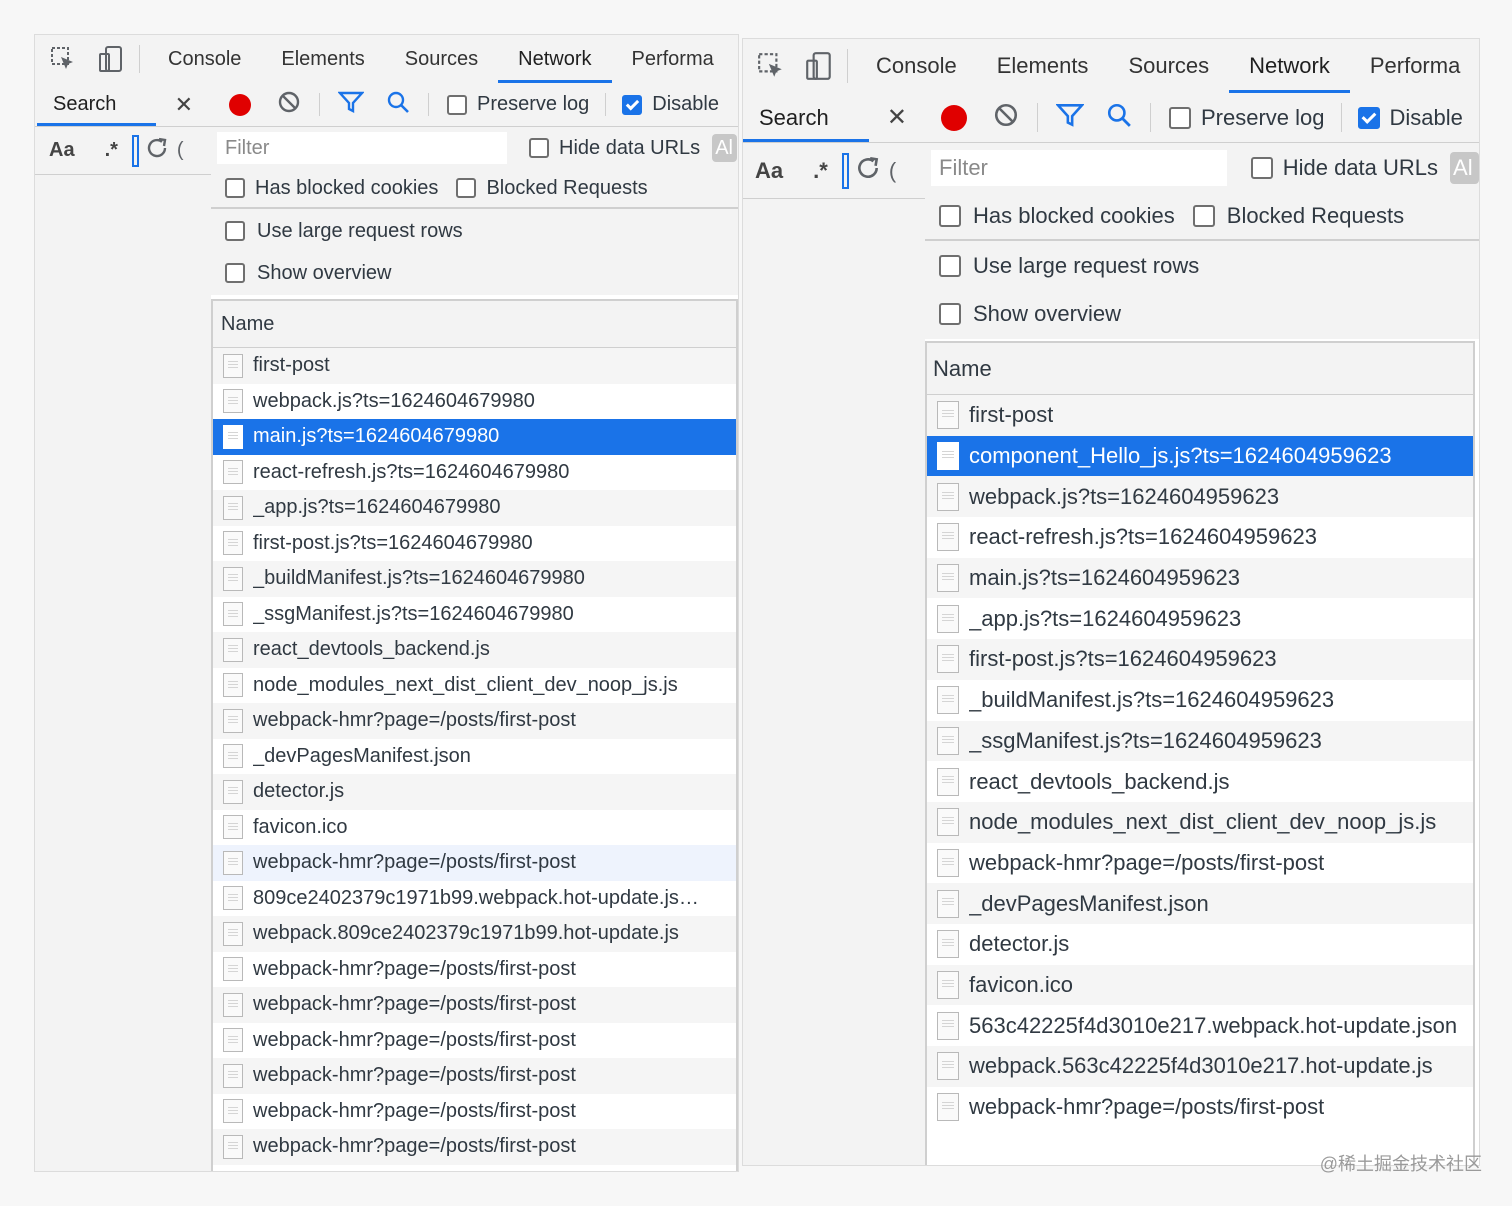 This screenshot has height=1206, width=1512. What do you see at coordinates (474, 579) in the screenshot?
I see `request-row: _buildManifest.js?ts=1624604679980` at bounding box center [474, 579].